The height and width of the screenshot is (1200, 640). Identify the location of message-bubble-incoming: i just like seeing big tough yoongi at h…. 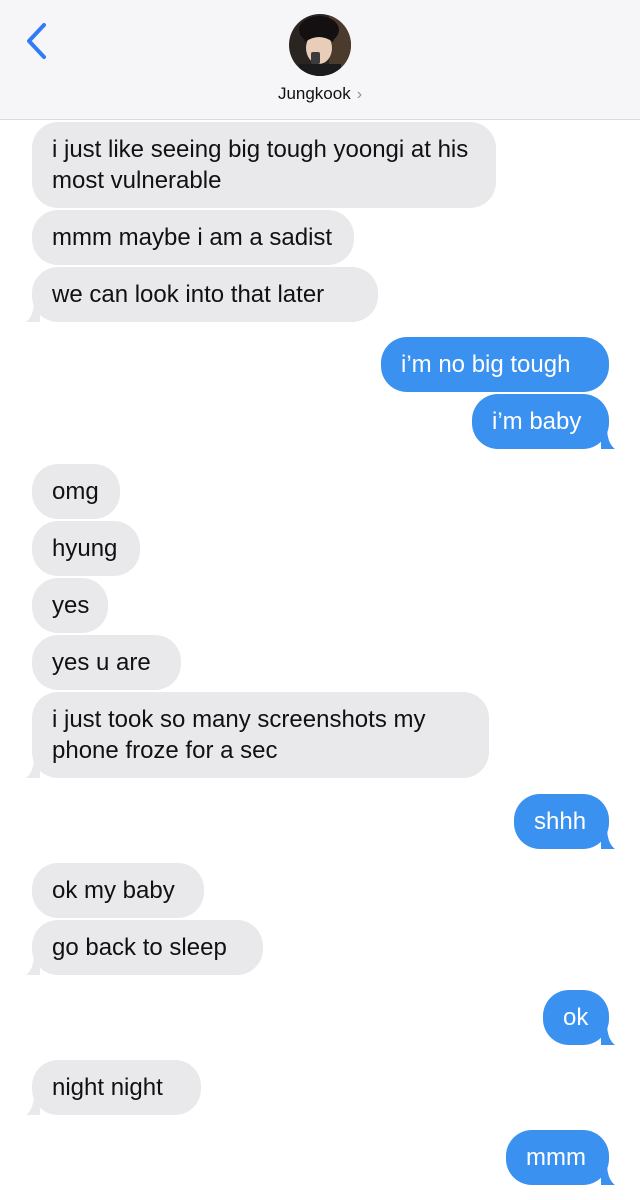
(264, 165).